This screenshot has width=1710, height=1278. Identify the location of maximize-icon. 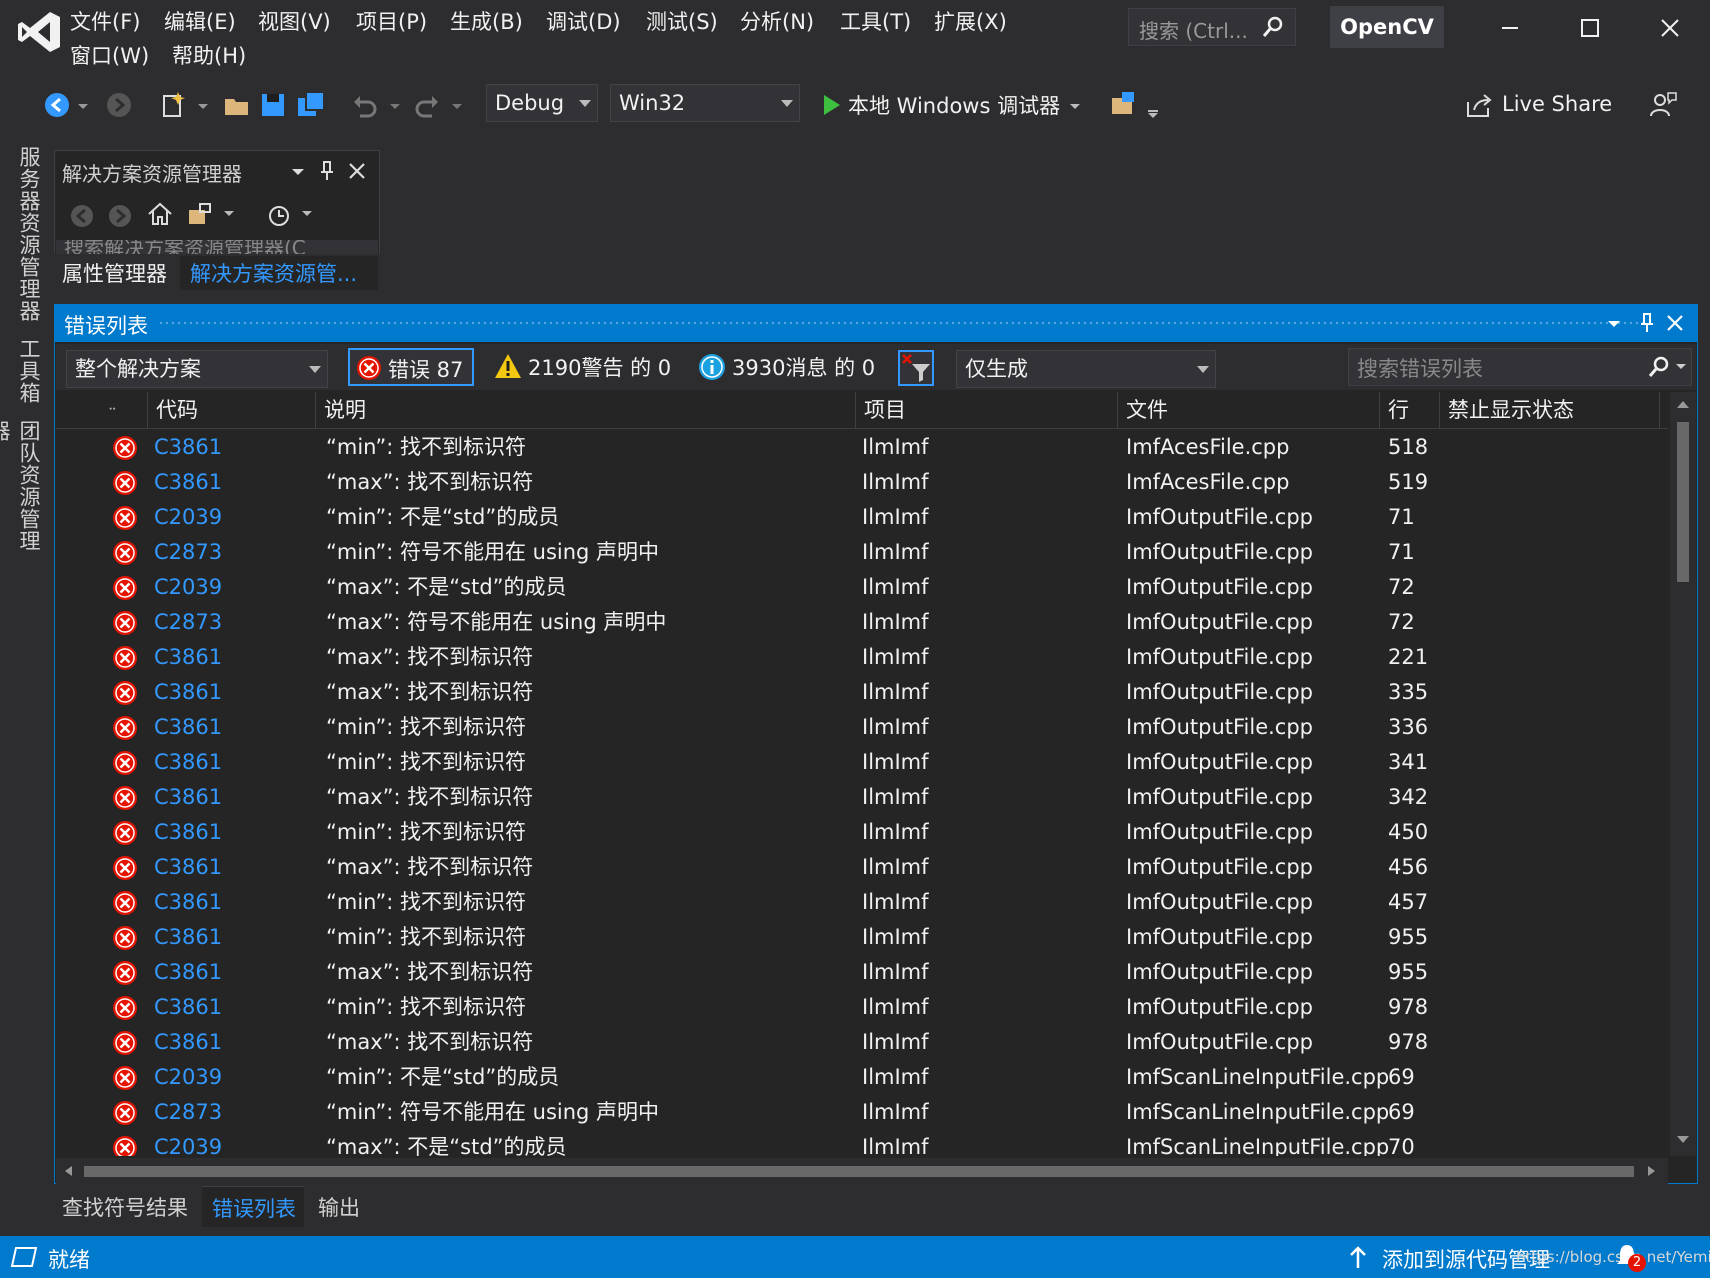
(1590, 28).